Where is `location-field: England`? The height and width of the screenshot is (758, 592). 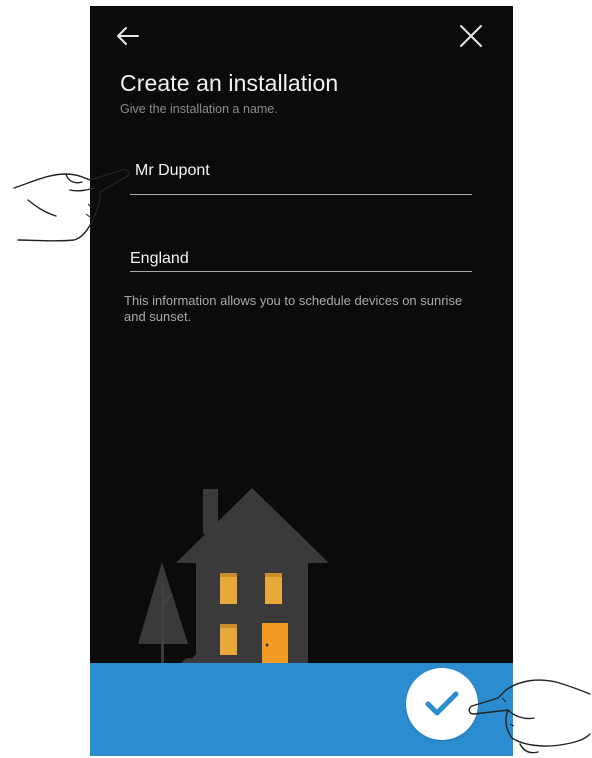
location-field: England is located at coordinates (301, 261).